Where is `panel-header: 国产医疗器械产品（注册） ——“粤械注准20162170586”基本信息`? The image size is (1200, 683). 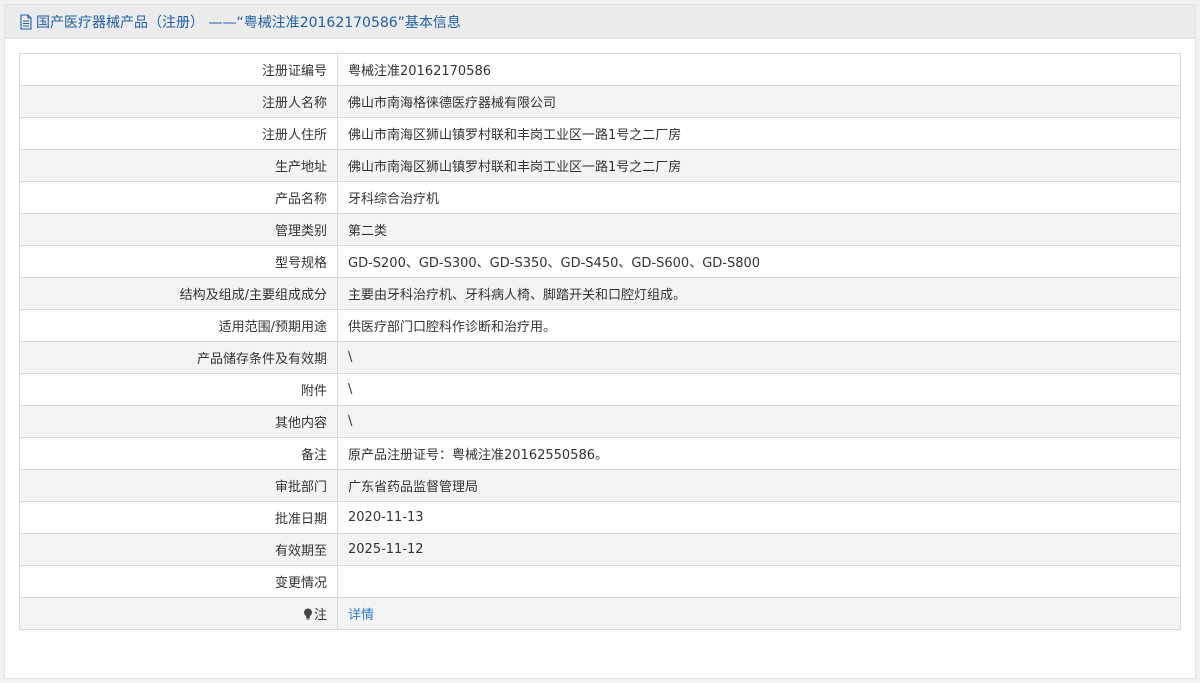
panel-header: 国产医疗器械产品（注册） ——“粤械注准20162170586”基本信息 is located at coordinates (600, 22).